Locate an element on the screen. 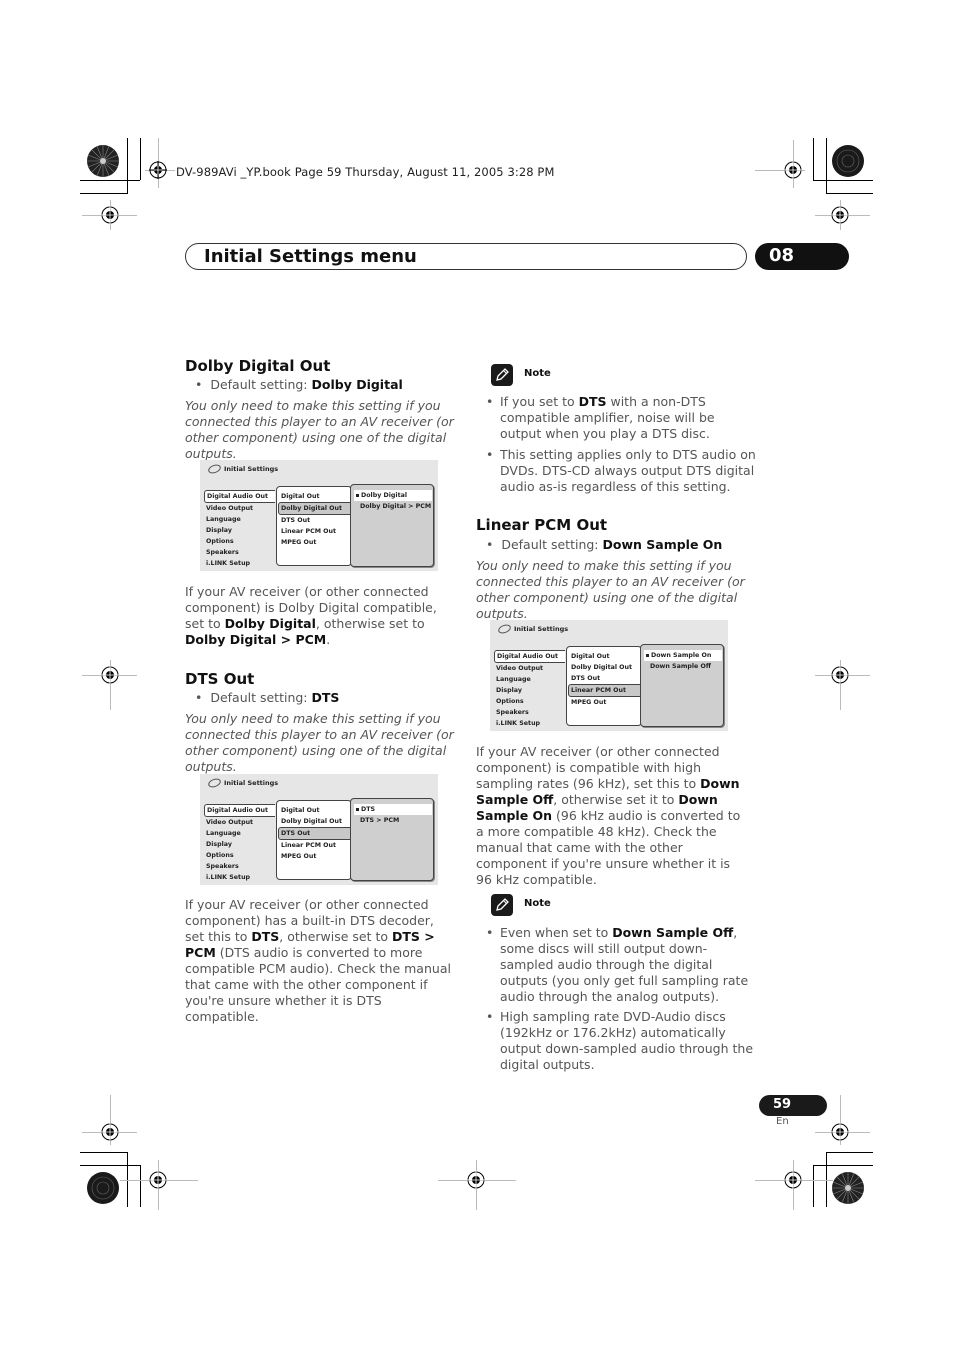  chapter-title-bar: Initial Settings menu is located at coordinates (466, 256).